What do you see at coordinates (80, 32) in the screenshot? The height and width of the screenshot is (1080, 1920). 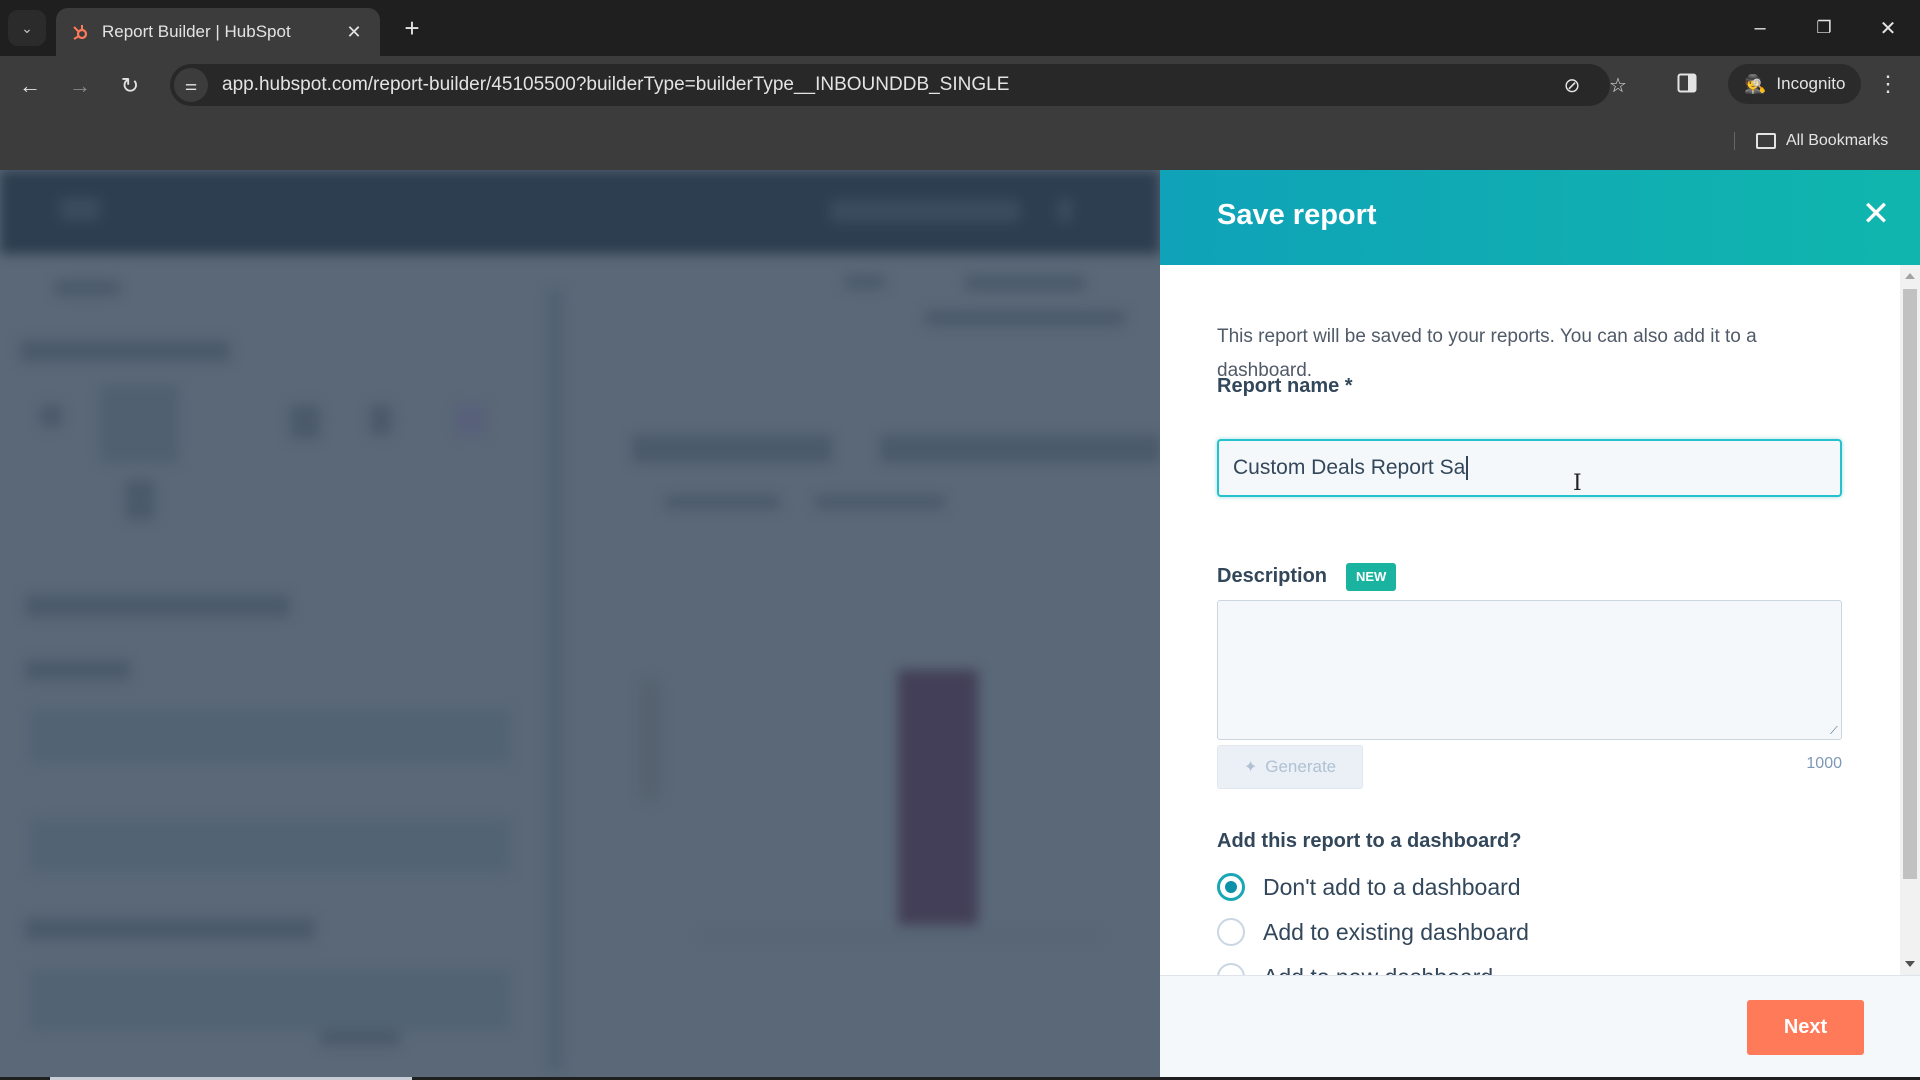 I see `hubspot-favicon-icon` at bounding box center [80, 32].